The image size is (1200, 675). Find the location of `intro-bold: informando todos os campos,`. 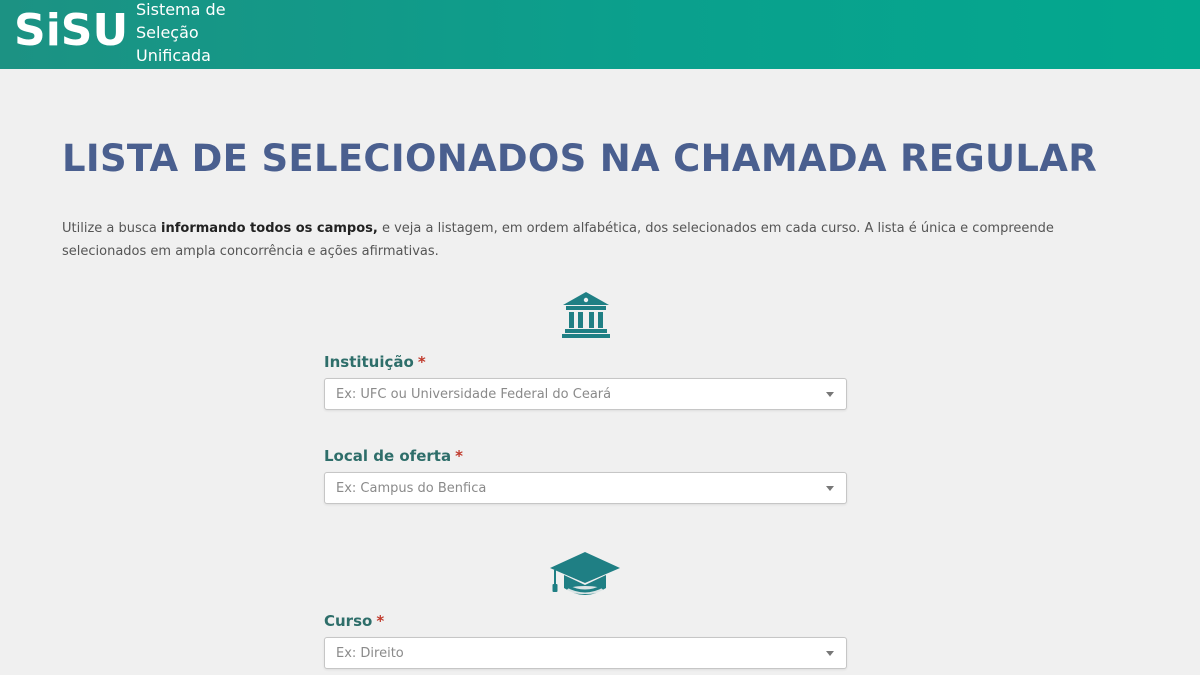

intro-bold: informando todos os campos, is located at coordinates (269, 228).